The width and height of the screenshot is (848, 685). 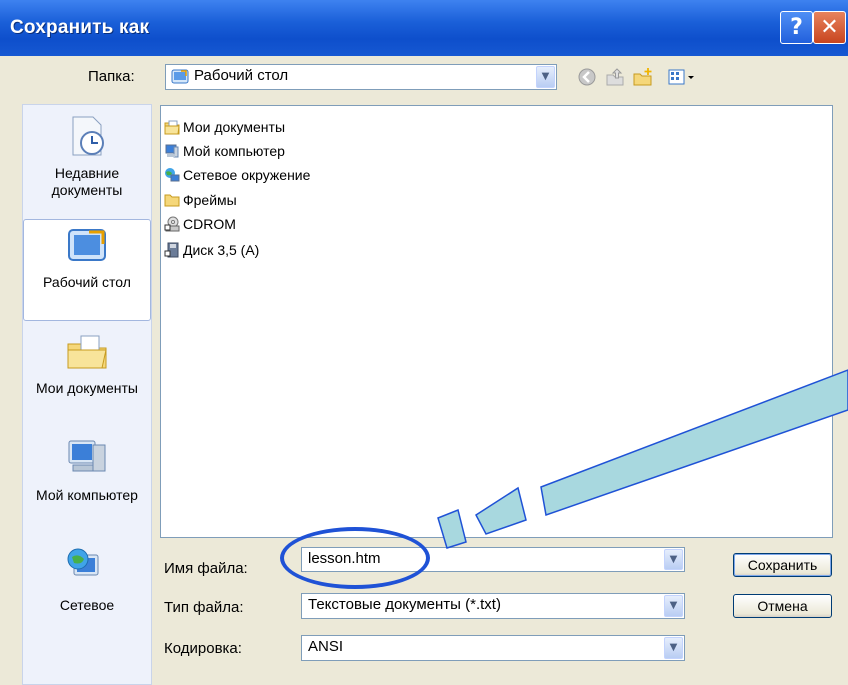 I want to click on highlight-ellipse, so click(x=355, y=558).